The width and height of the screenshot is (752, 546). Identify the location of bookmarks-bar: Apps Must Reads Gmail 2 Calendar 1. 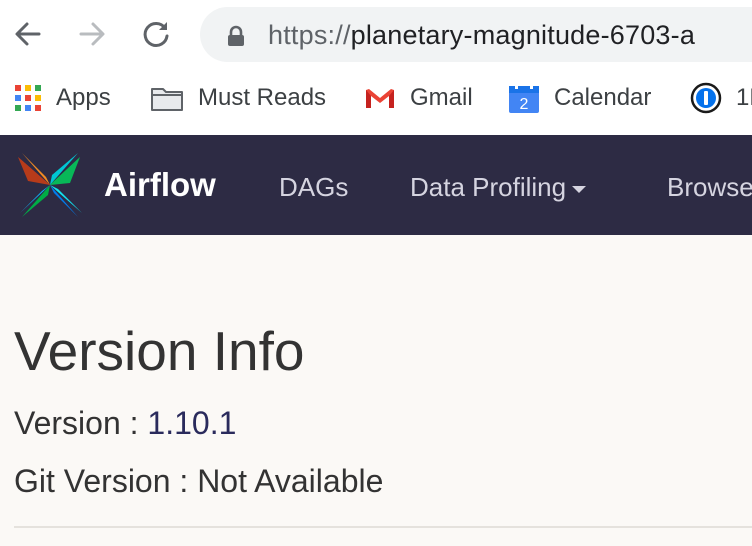
(376, 98).